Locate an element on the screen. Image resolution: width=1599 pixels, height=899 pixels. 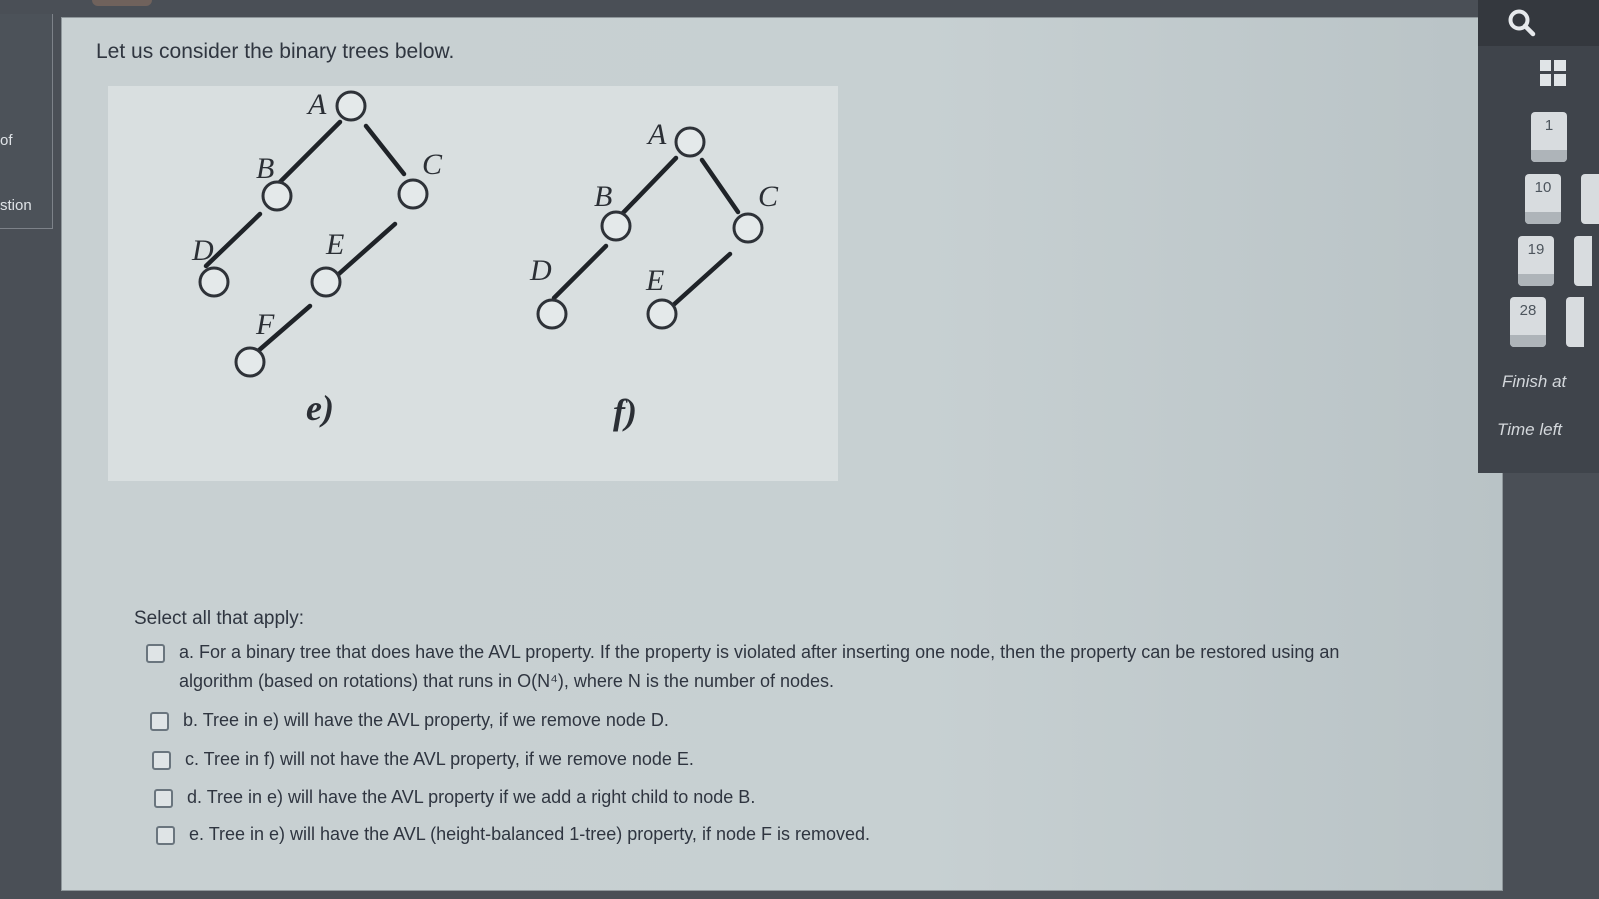
time-left-label: Time left is located at coordinates (1530, 429).